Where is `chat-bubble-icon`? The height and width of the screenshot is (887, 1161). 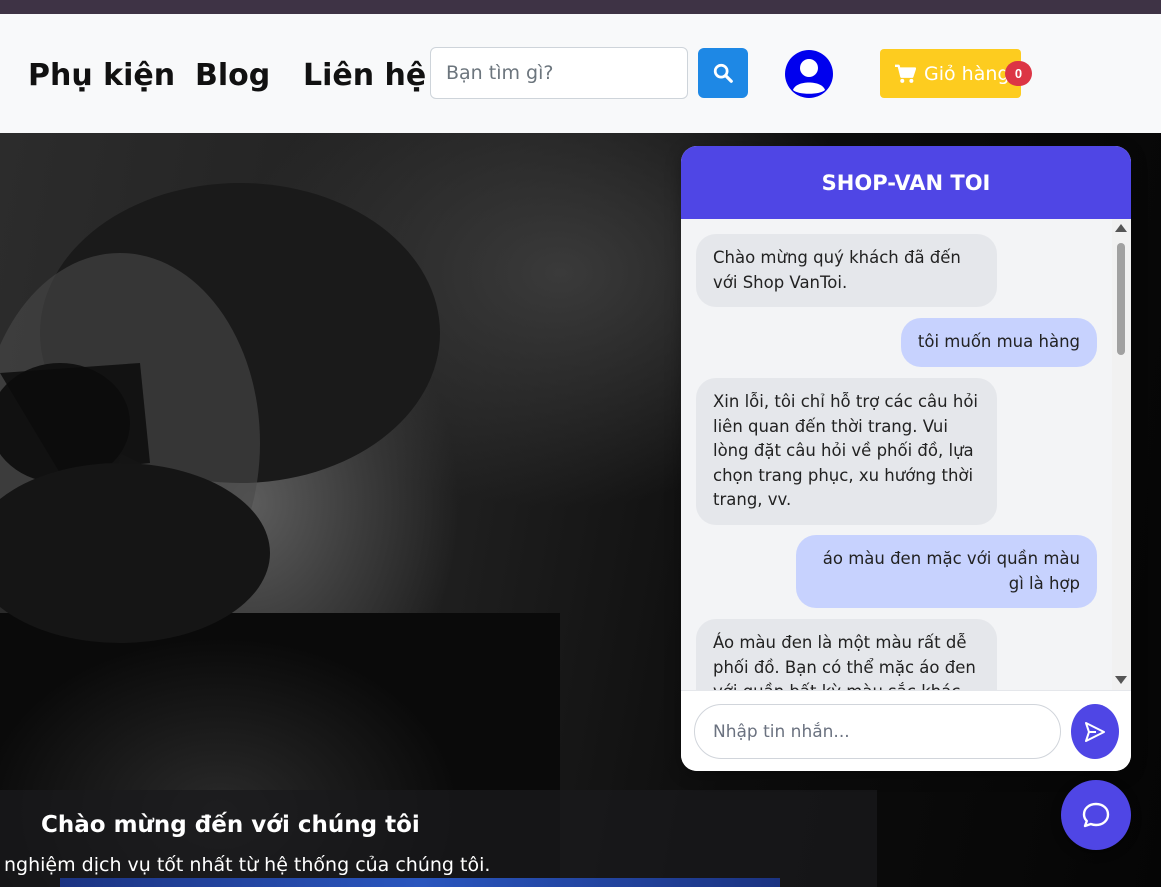
chat-bubble-icon is located at coordinates (1096, 815).